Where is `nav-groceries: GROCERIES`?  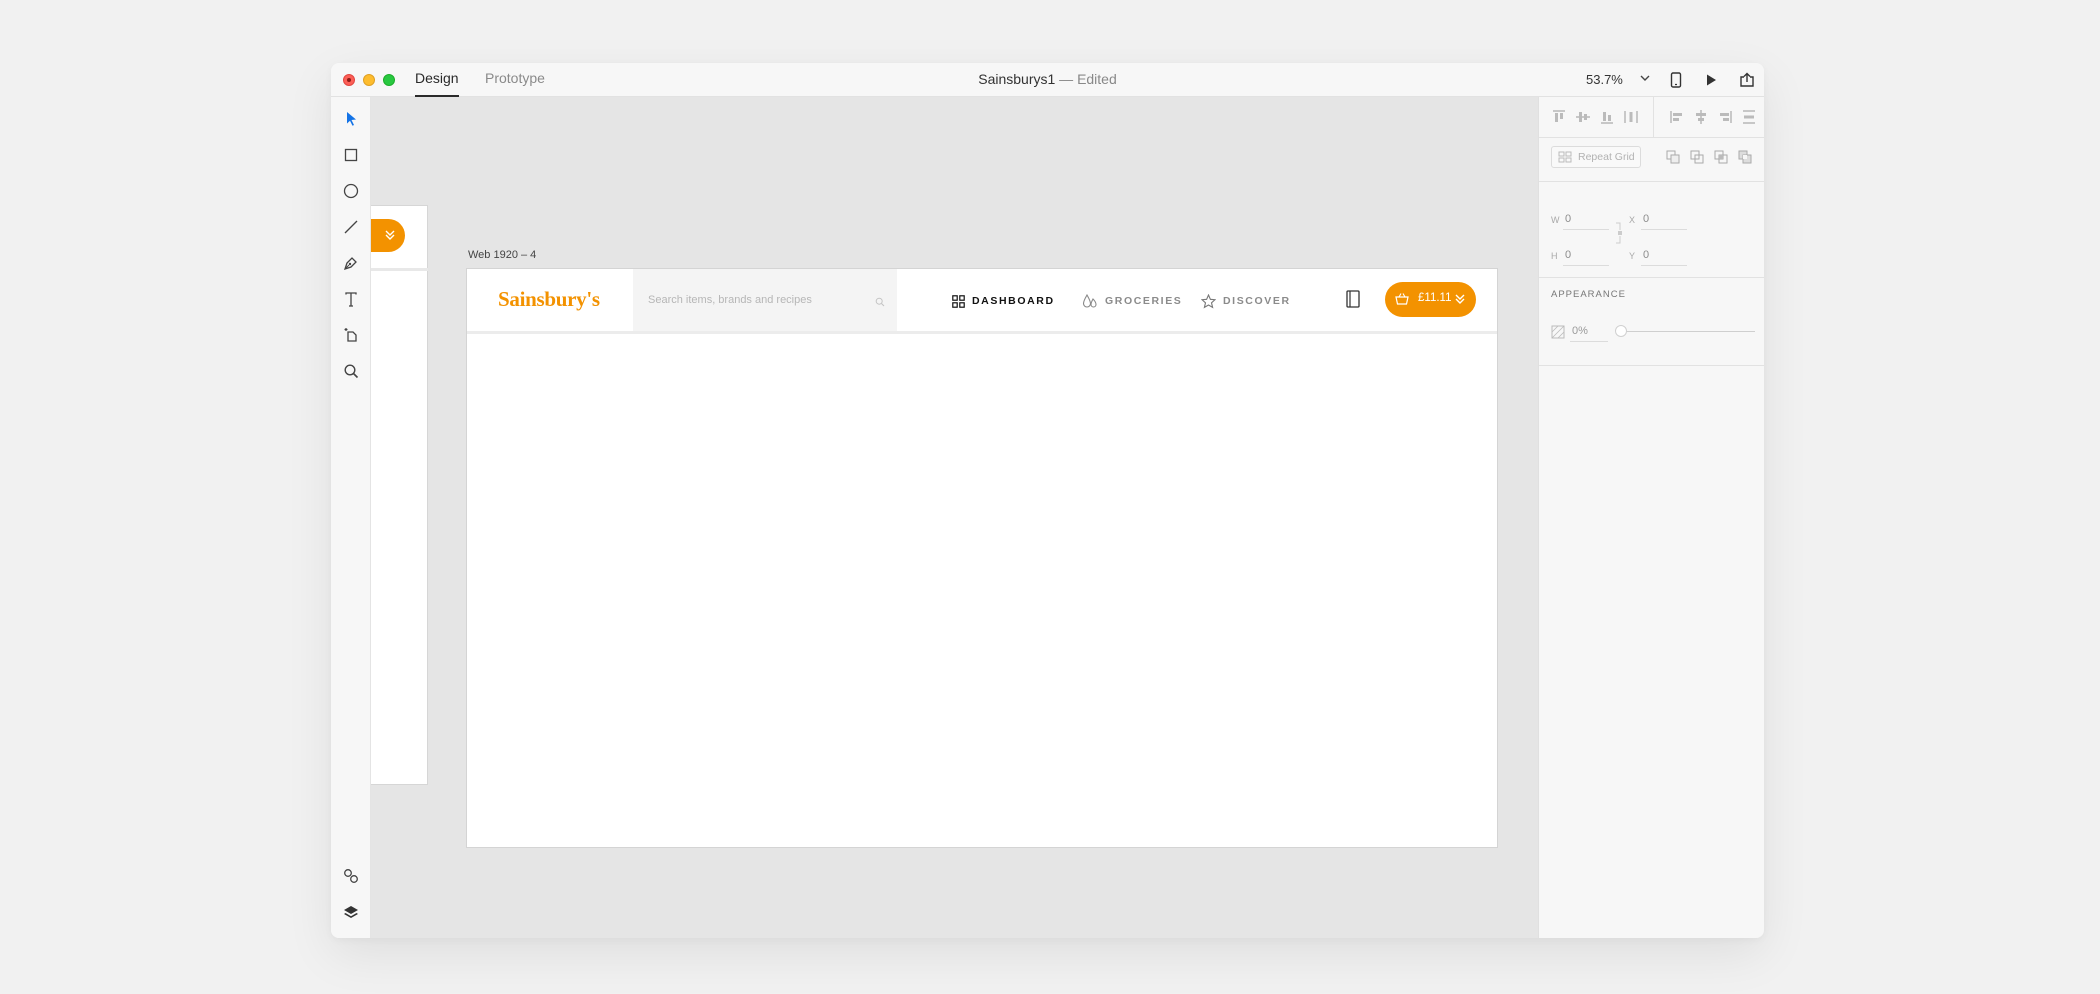 nav-groceries: GROCERIES is located at coordinates (1132, 300).